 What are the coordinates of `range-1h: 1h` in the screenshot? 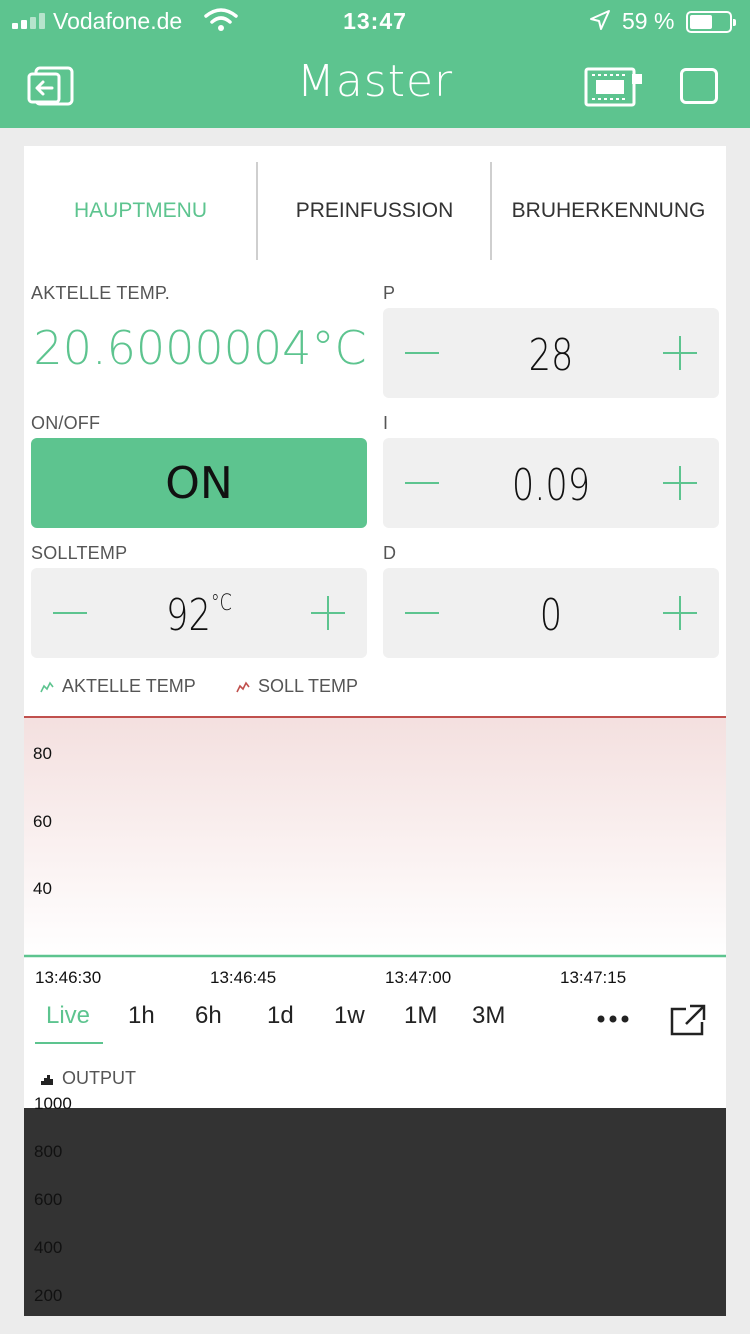 It's located at (141, 1022).